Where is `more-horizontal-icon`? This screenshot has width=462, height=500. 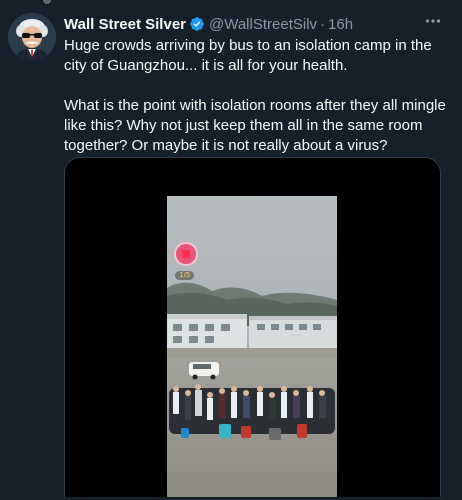 more-horizontal-icon is located at coordinates (433, 21).